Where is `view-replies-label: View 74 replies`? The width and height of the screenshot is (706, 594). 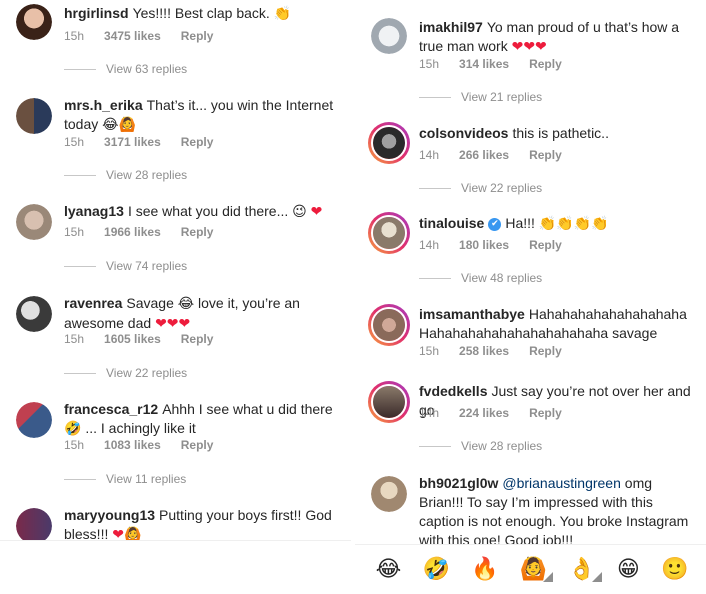 view-replies-label: View 74 replies is located at coordinates (147, 266).